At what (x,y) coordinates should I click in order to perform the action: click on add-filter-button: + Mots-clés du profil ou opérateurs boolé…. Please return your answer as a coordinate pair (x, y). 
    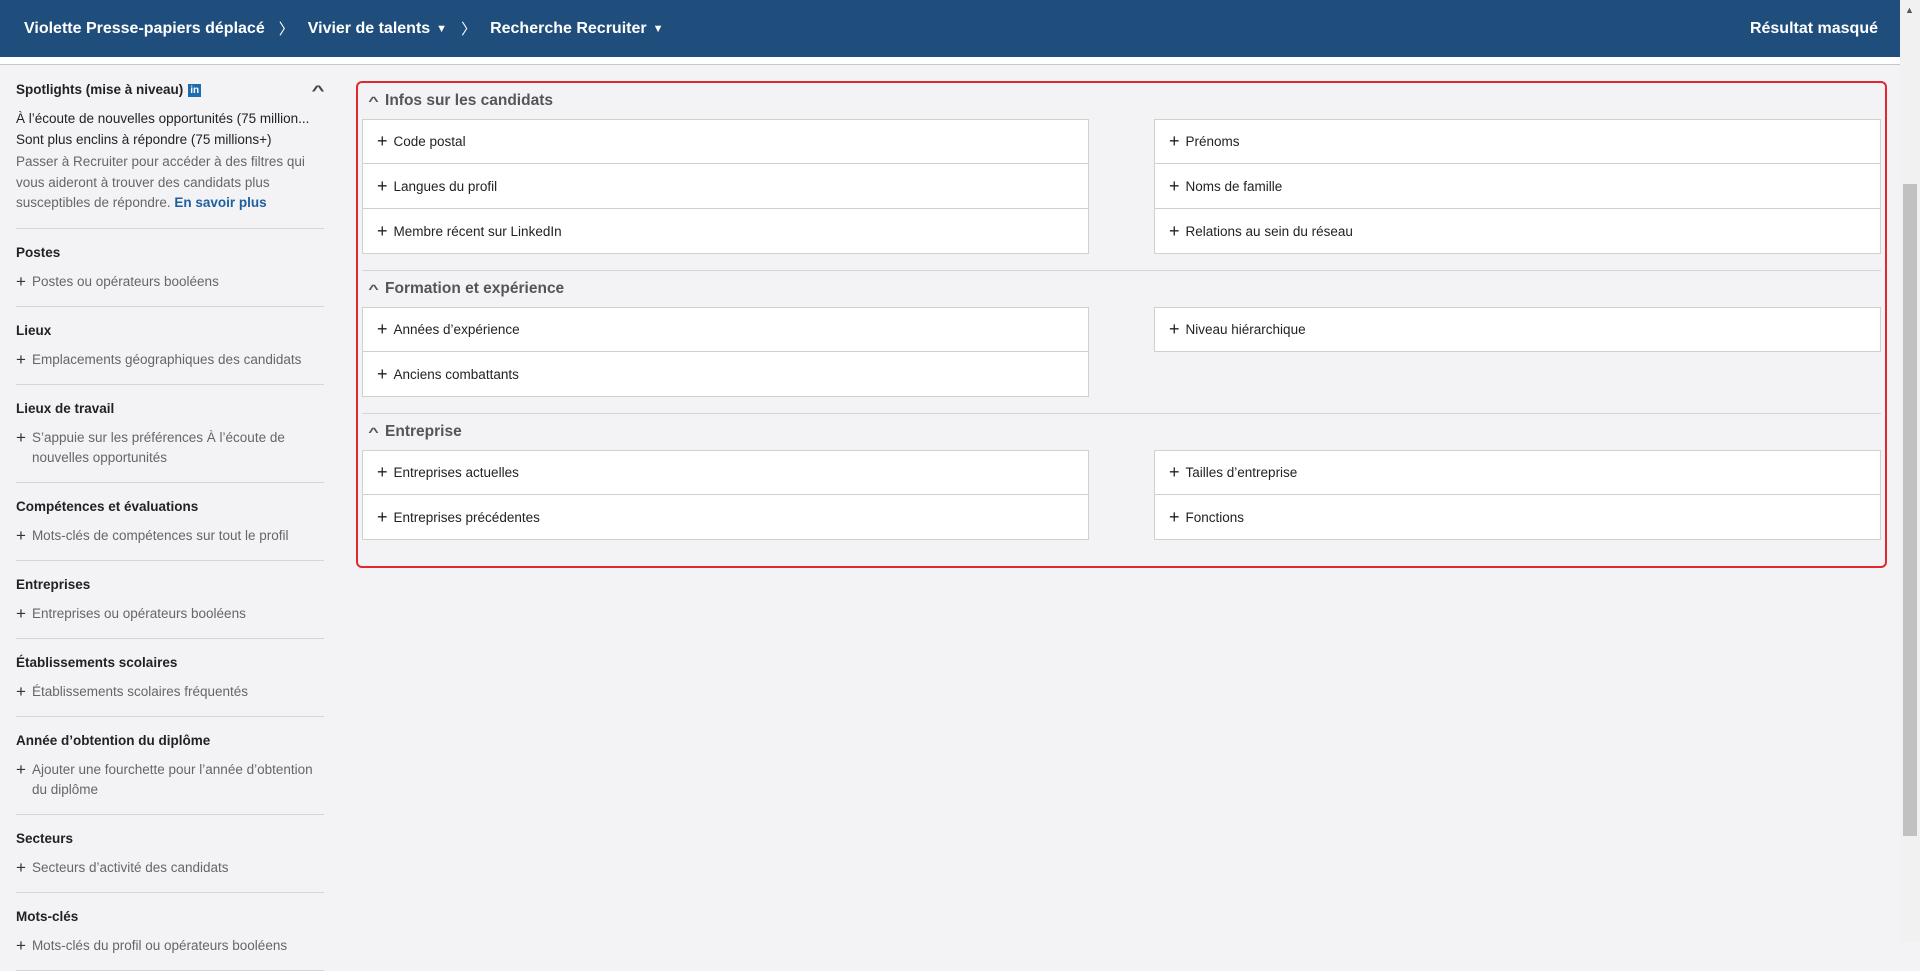
    Looking at the image, I should click on (170, 946).